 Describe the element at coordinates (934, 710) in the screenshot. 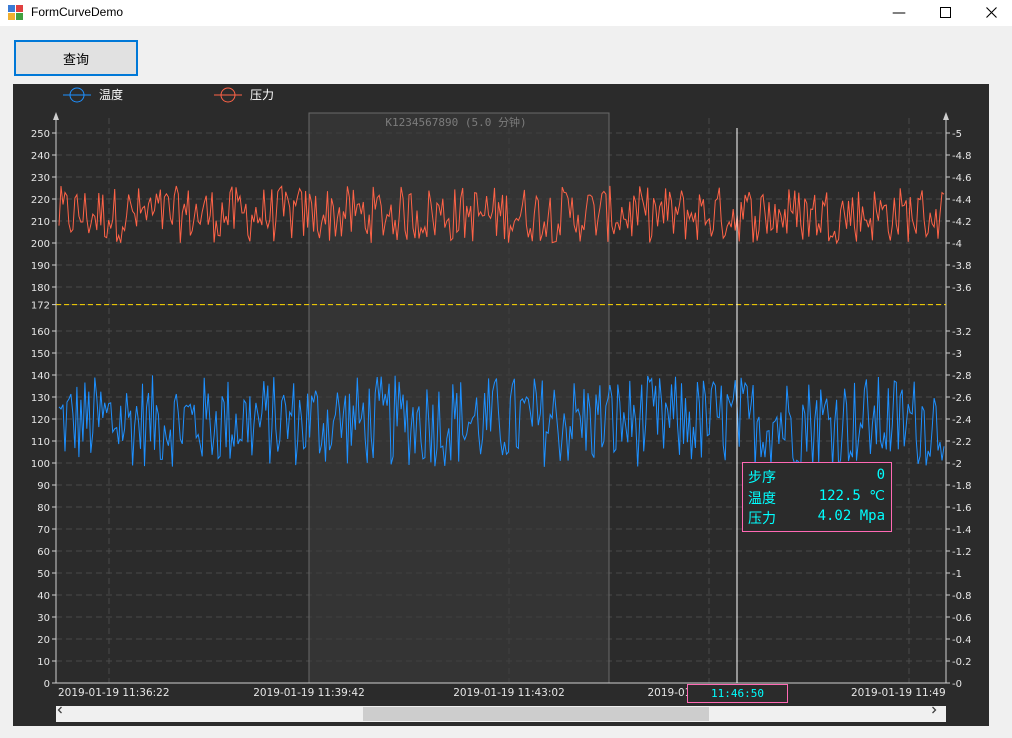

I see `chevron-right-icon` at that location.